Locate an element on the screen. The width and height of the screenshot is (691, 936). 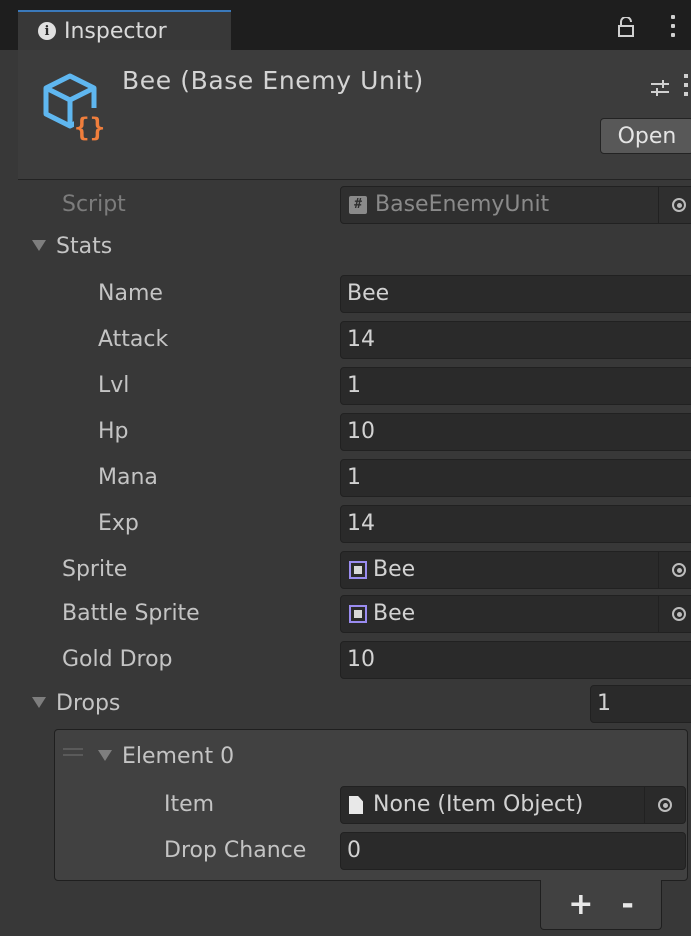
sprite-field: Bee is located at coordinates (515, 570).